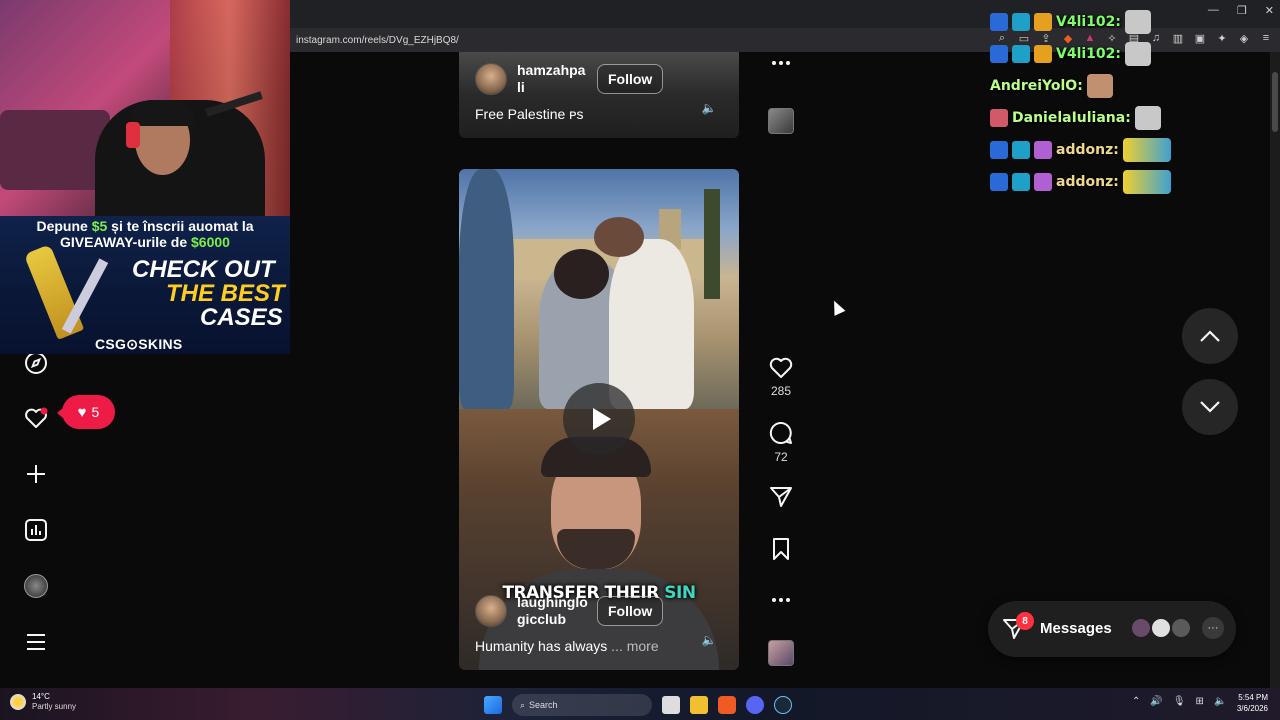 This screenshot has height=720, width=1280. Describe the element at coordinates (781, 368) in the screenshot. I see `heart-icon` at that location.